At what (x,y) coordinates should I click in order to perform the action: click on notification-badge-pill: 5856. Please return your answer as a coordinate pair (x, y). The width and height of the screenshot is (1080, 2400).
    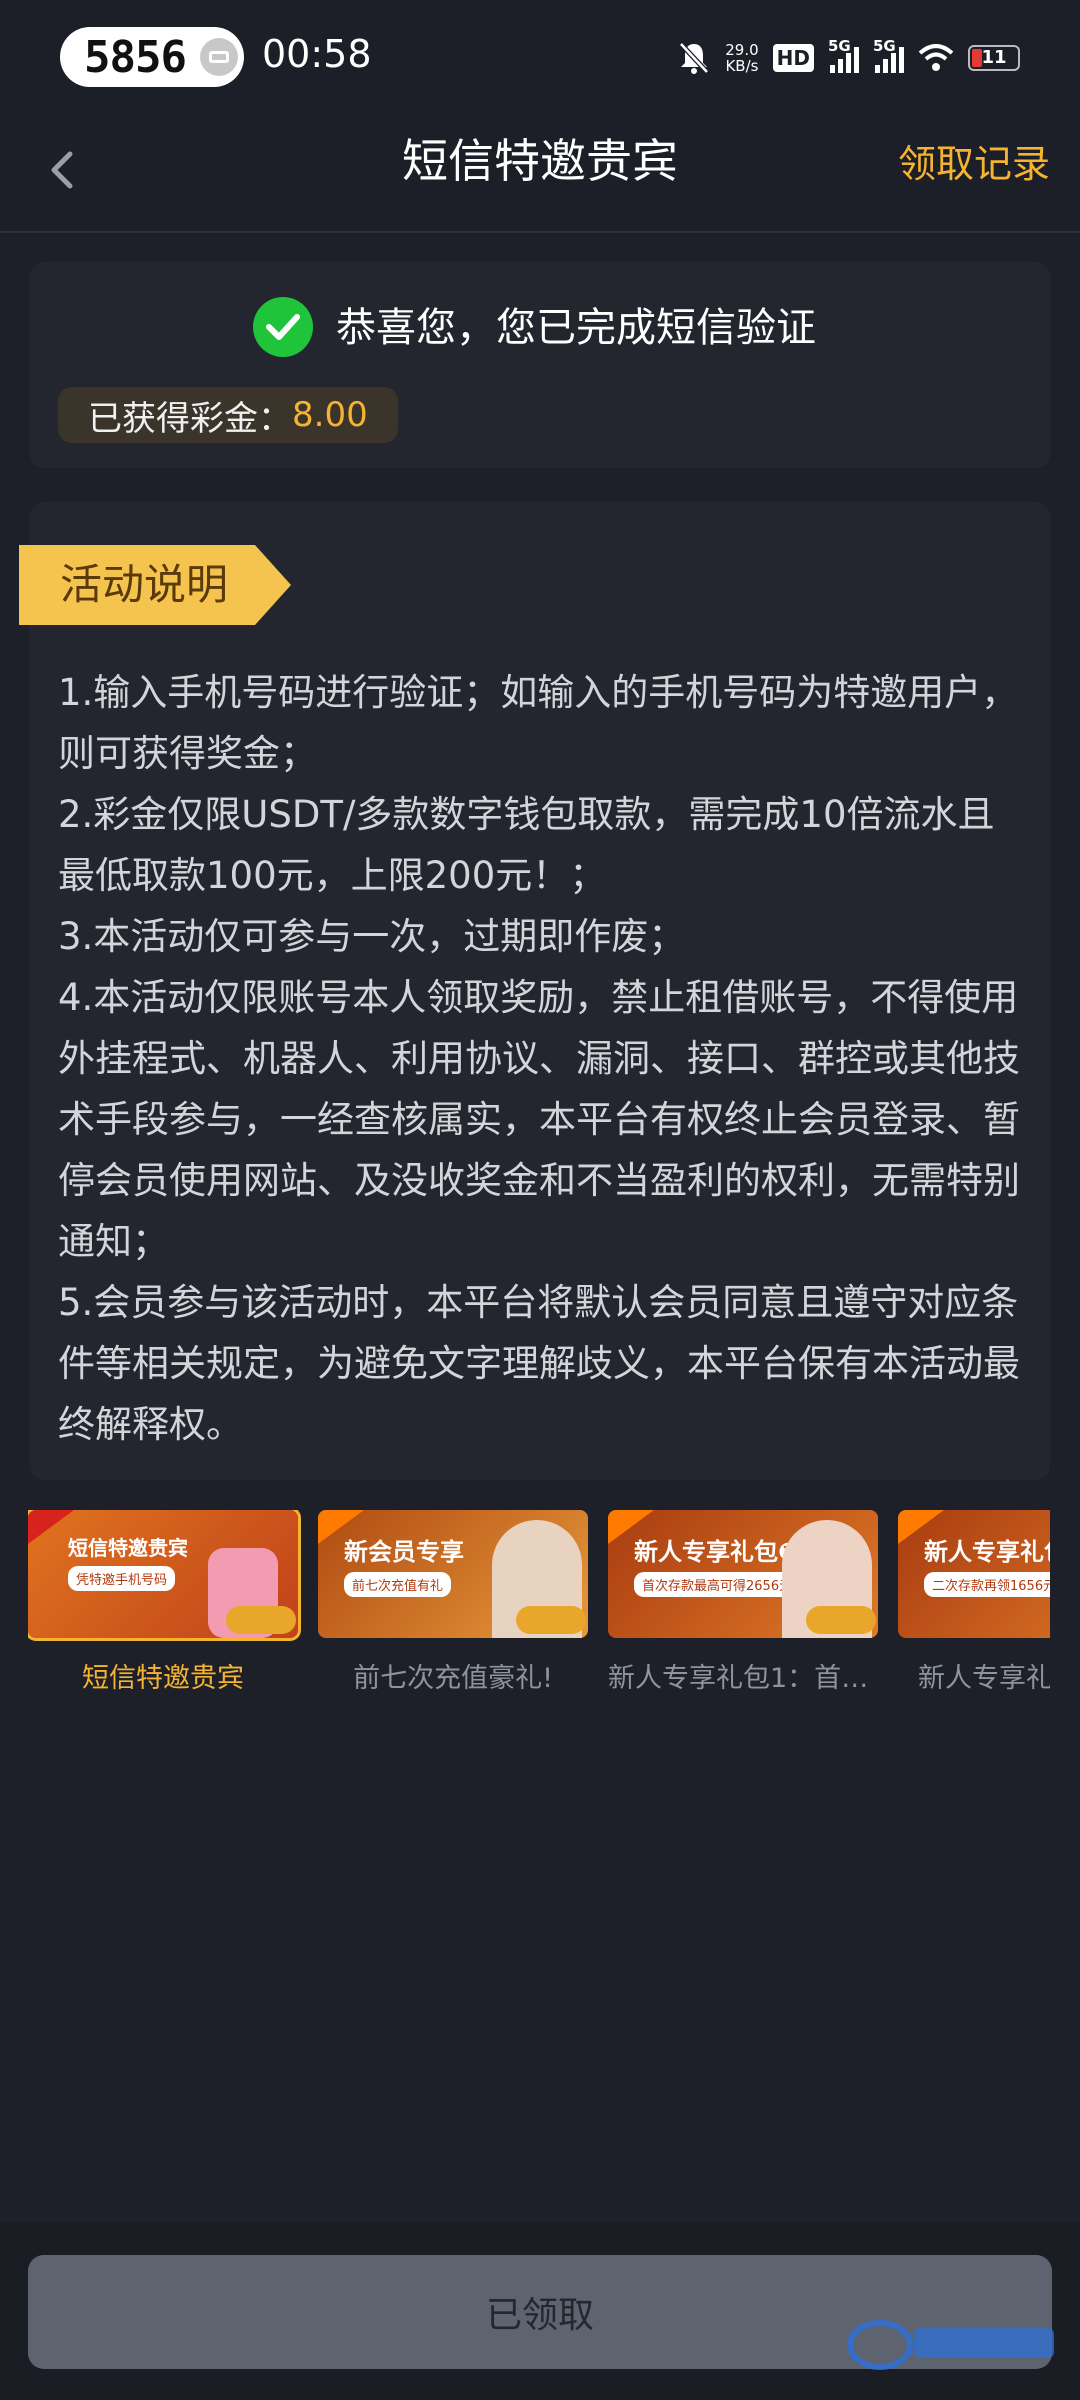
    Looking at the image, I should click on (152, 57).